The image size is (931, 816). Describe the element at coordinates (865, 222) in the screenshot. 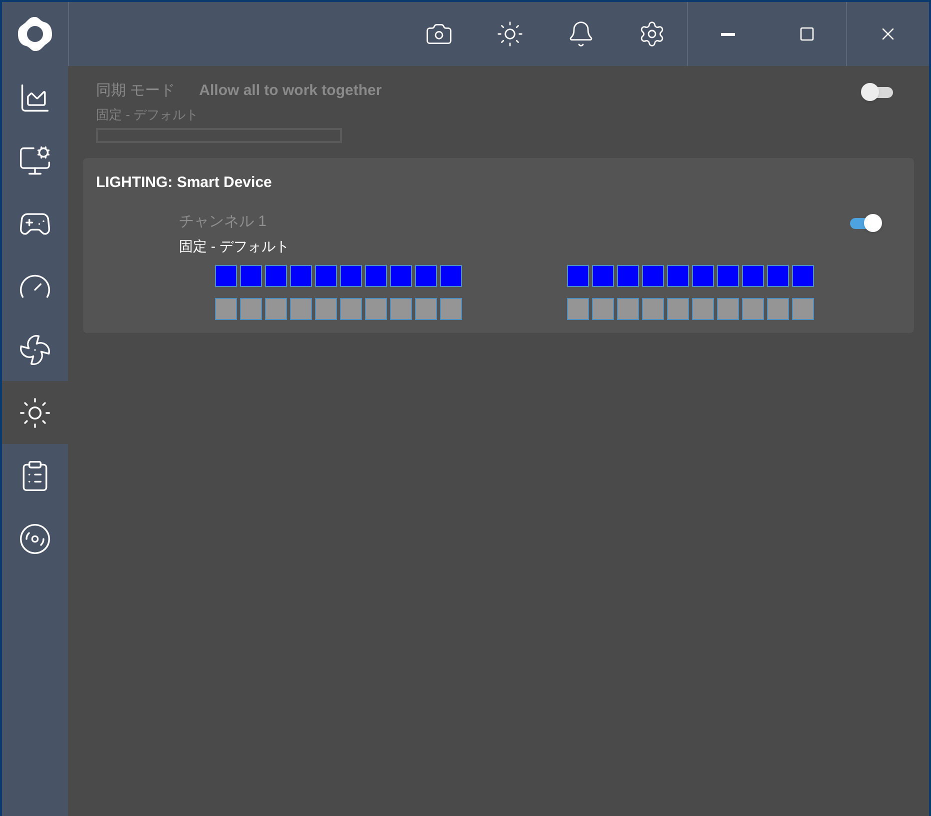

I see `toggle-switch` at that location.